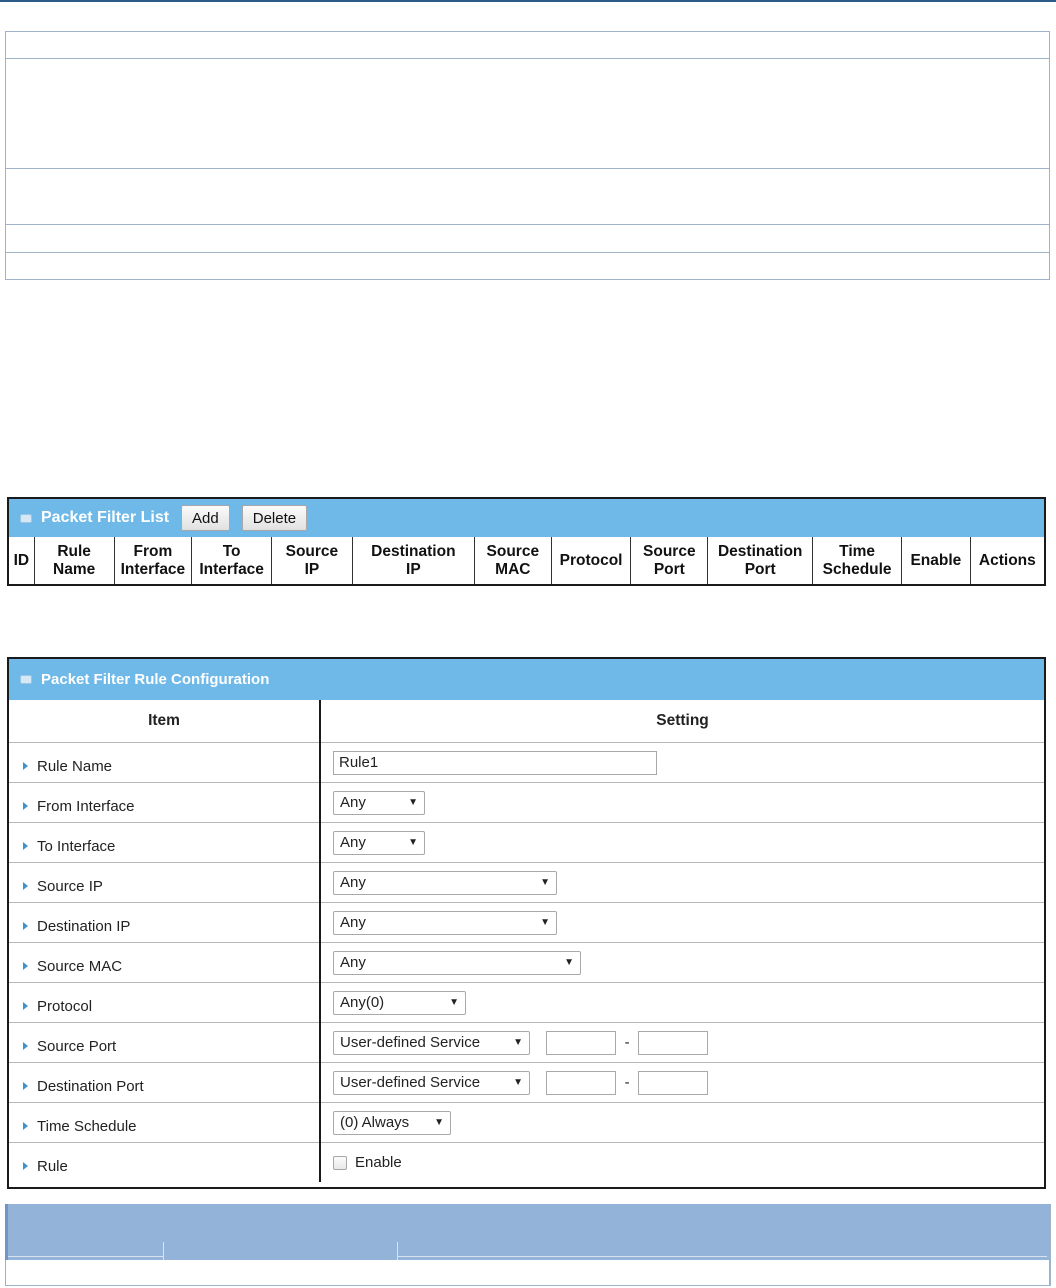 This screenshot has width=1056, height=1288. What do you see at coordinates (74, 560) in the screenshot?
I see `column-header: Rule Name` at bounding box center [74, 560].